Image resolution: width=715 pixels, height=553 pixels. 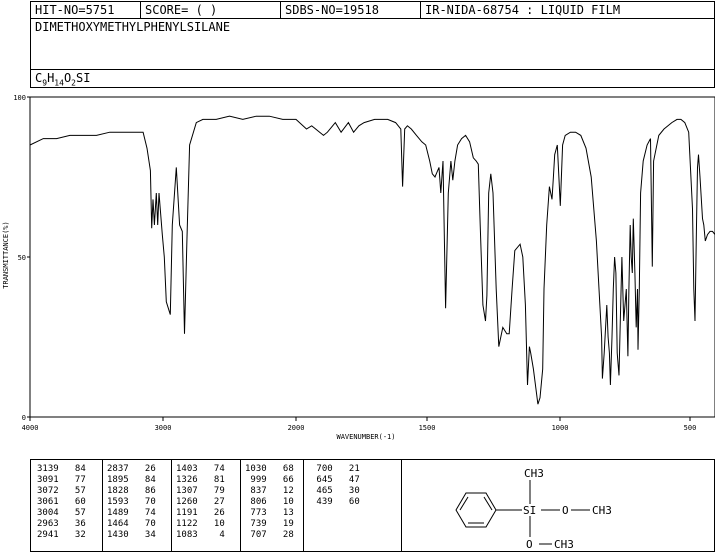 I want to click on methyl-label-right: CH3, so click(x=602, y=510).